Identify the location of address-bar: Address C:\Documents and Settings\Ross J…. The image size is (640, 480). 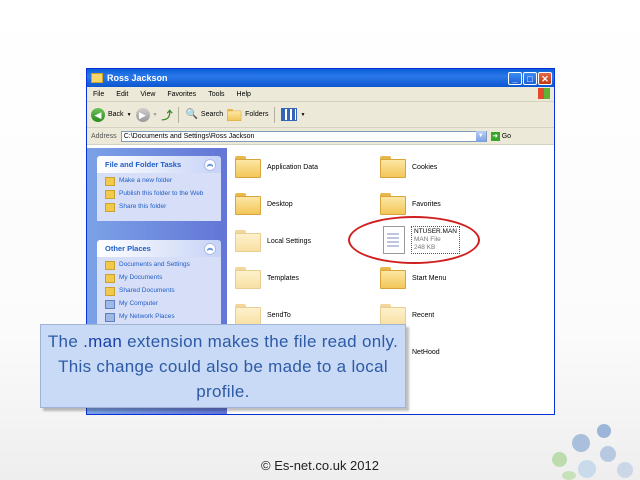
(320, 136).